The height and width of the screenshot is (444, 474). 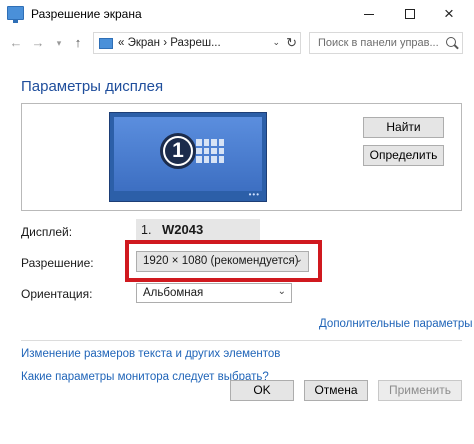 What do you see at coordinates (420, 390) in the screenshot?
I see `apply-button: Применить` at bounding box center [420, 390].